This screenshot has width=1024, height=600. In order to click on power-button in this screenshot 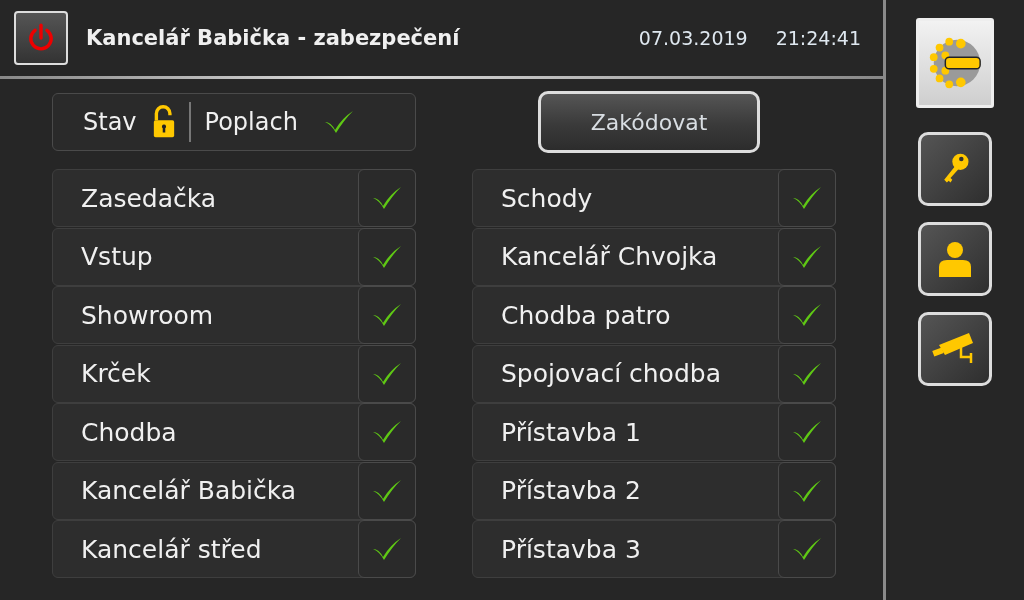, I will do `click(41, 38)`.